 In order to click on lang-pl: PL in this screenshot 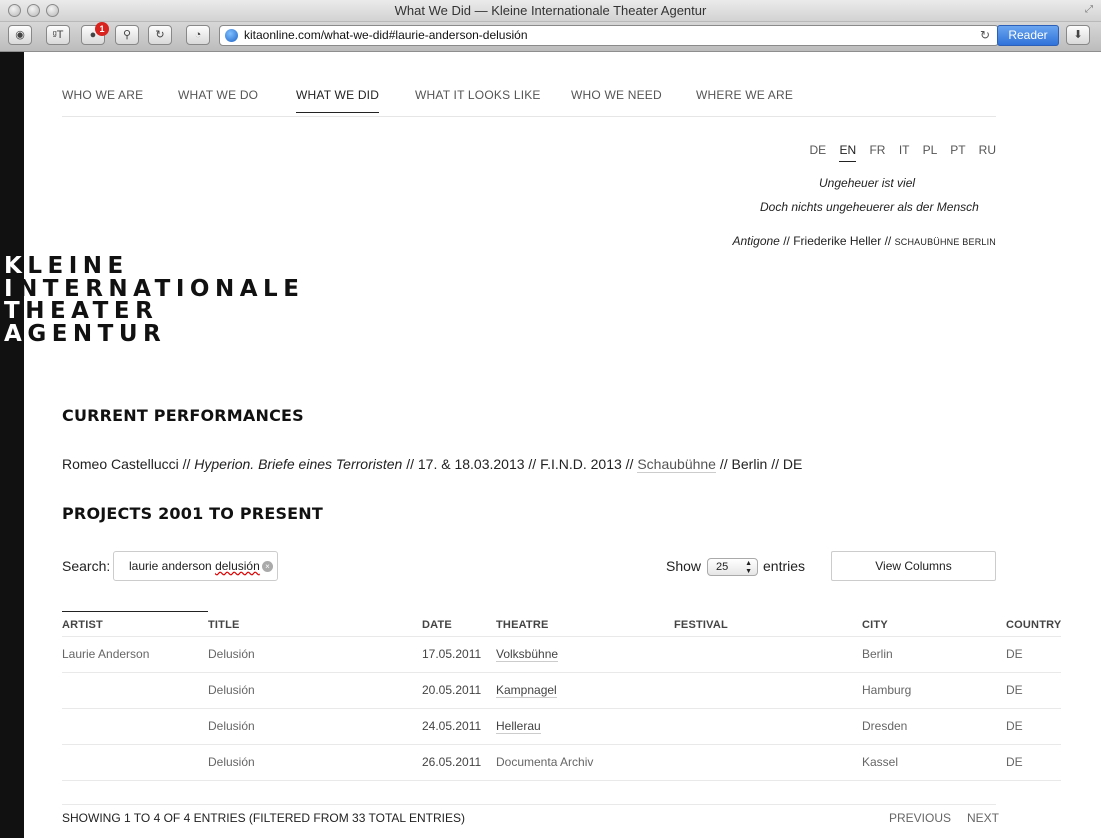, I will do `click(930, 150)`.